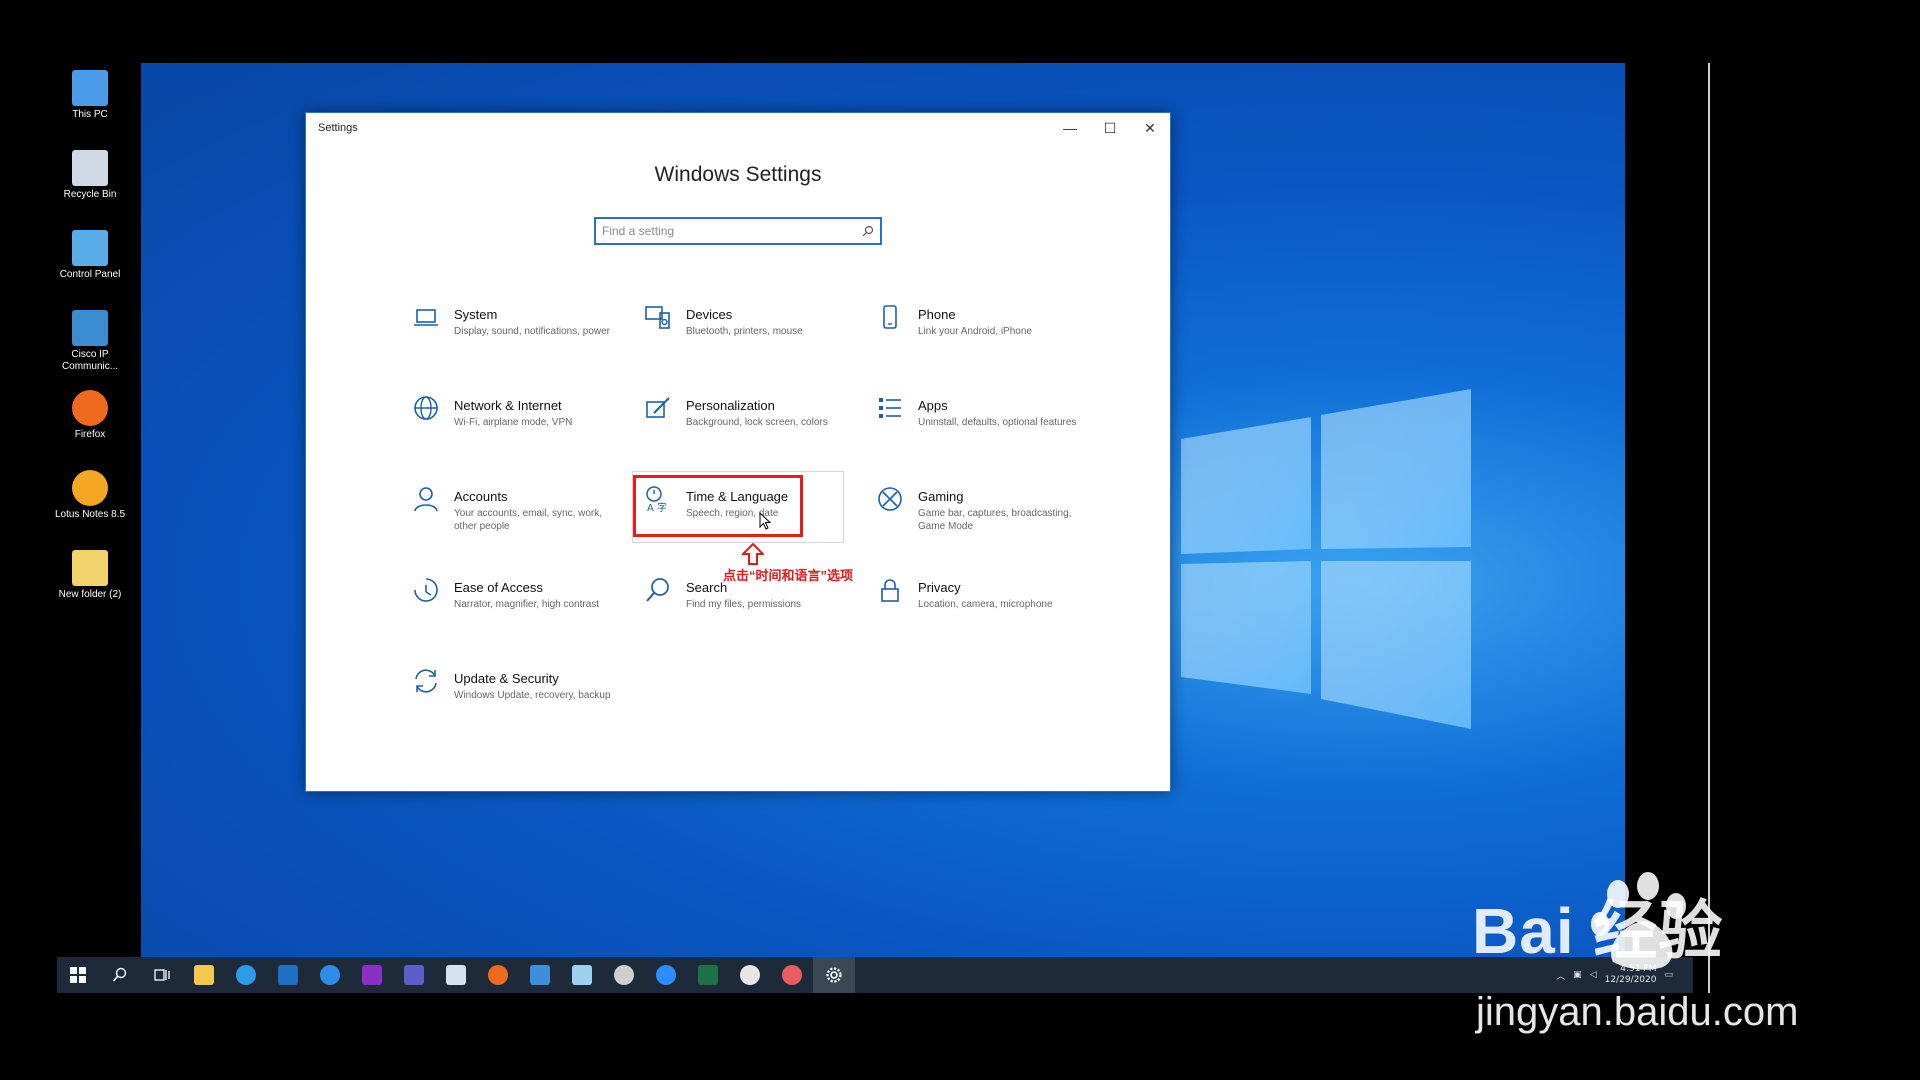 This screenshot has height=1080, width=1920. Describe the element at coordinates (981, 339) in the screenshot. I see `tile-phone: Phone Link your Android, iPhone` at that location.